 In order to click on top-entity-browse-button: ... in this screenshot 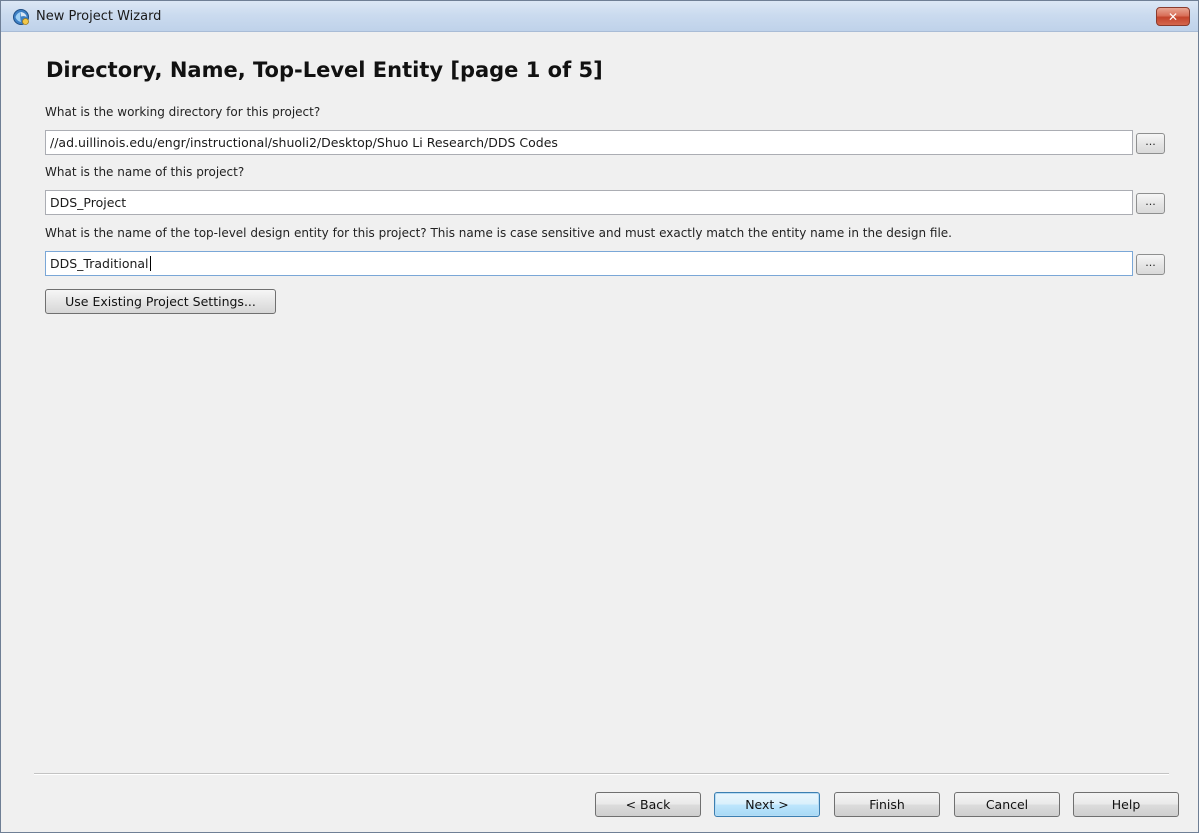, I will do `click(1150, 264)`.